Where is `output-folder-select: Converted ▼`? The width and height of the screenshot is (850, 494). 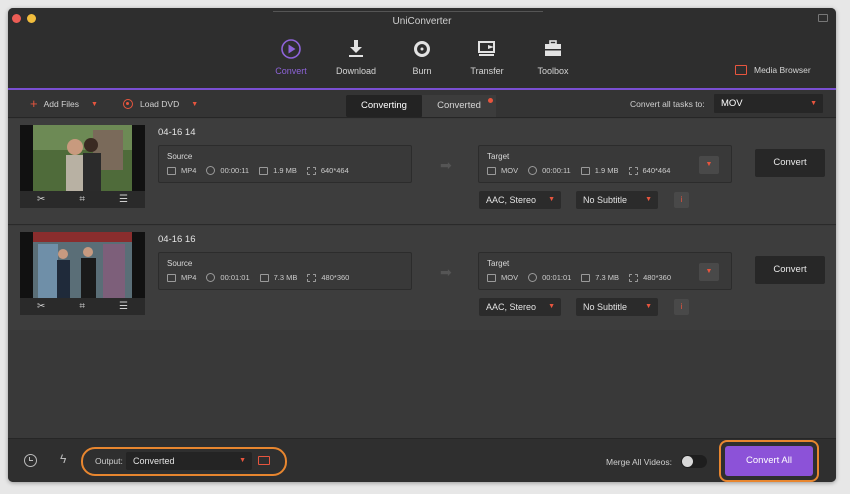
output-folder-select: Converted ▼ is located at coordinates (189, 461).